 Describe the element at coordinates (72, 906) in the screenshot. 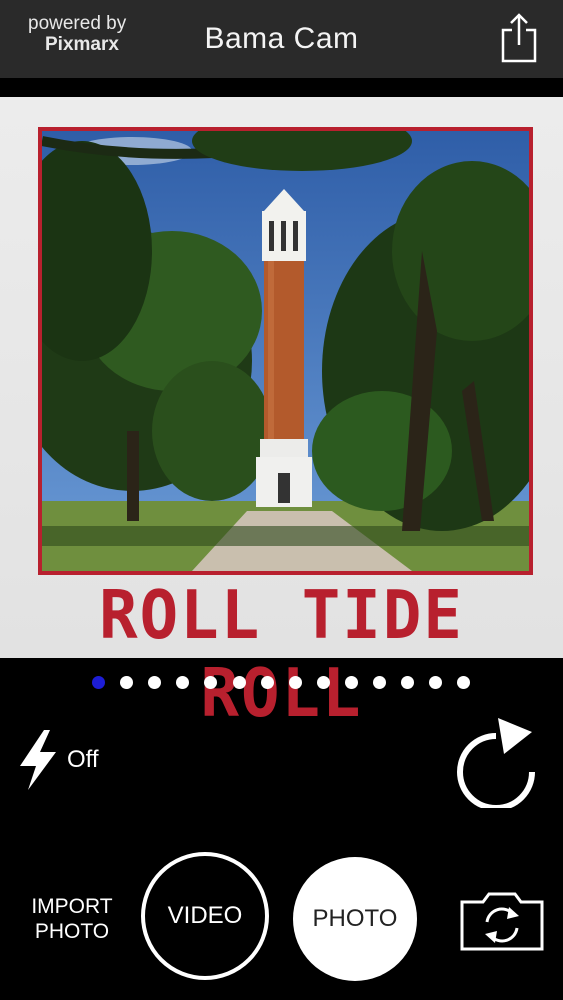

I see `import-label-line1: IMPORT` at that location.